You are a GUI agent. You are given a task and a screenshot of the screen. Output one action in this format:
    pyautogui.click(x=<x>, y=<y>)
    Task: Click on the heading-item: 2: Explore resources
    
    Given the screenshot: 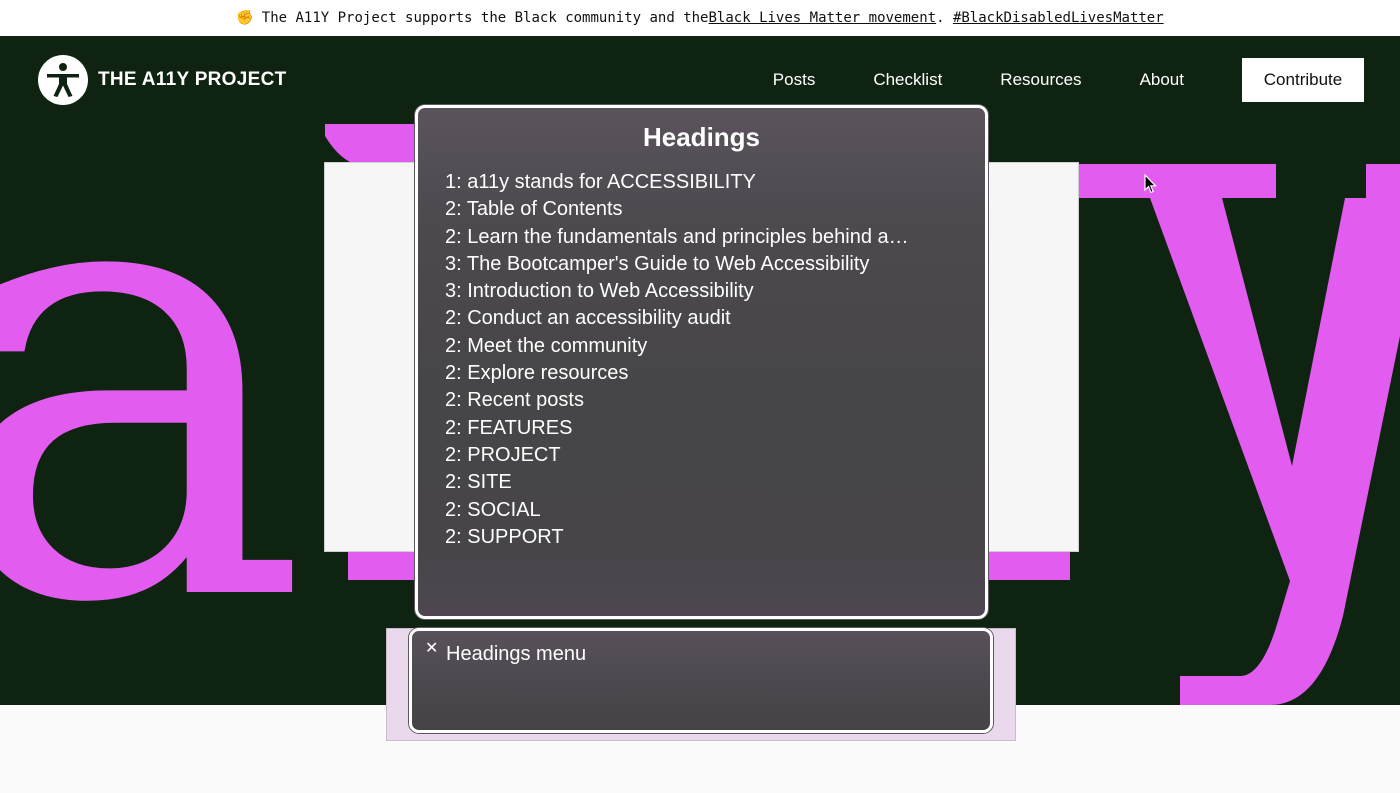 What is the action you would take?
    pyautogui.click(x=715, y=373)
    